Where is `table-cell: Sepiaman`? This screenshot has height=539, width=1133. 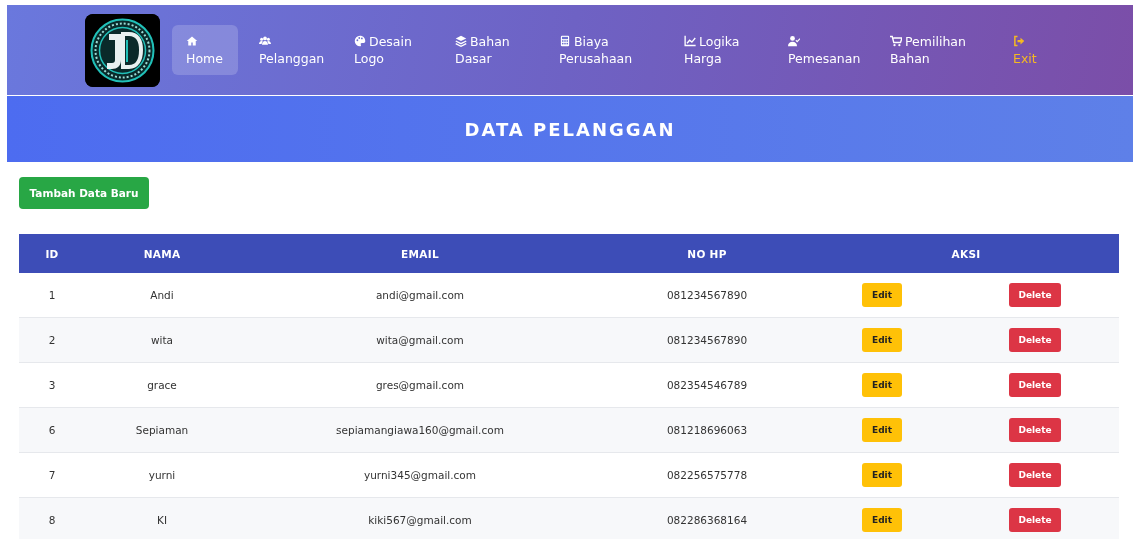
table-cell: Sepiaman is located at coordinates (162, 430).